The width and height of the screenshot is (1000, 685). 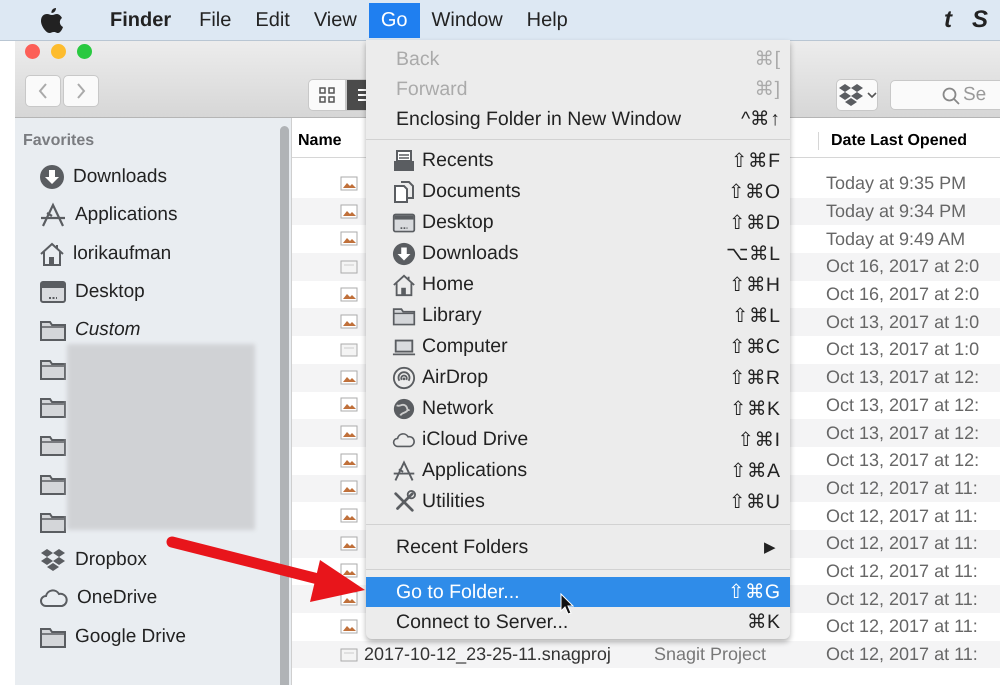 I want to click on menu-item: Computer ⇧⌘C, so click(x=578, y=346).